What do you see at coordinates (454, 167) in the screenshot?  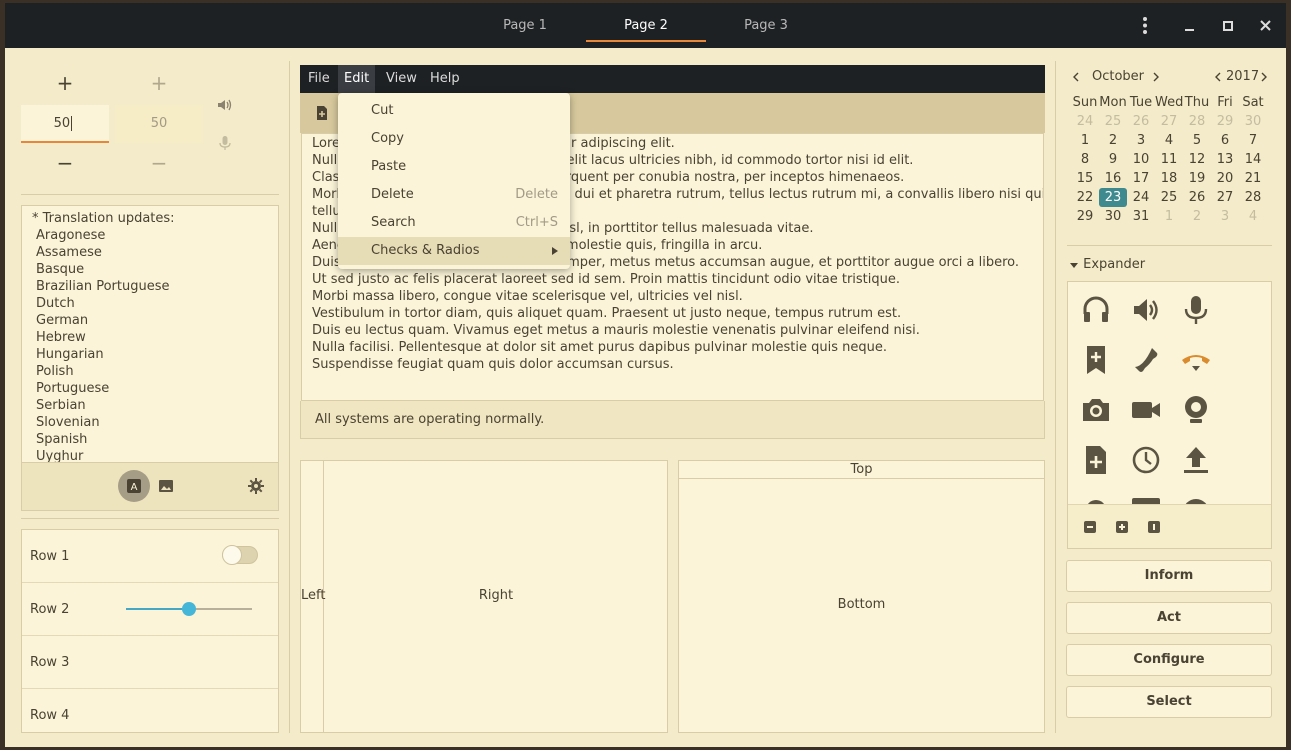 I see `menu-item-paste: Paste` at bounding box center [454, 167].